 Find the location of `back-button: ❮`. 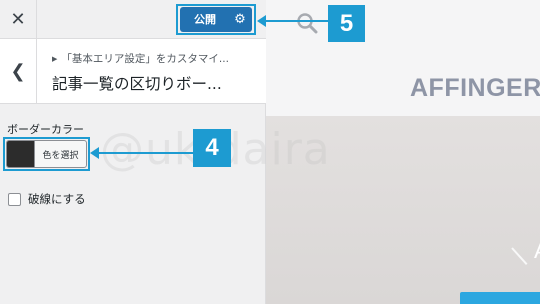

back-button: ❮ is located at coordinates (18, 71).